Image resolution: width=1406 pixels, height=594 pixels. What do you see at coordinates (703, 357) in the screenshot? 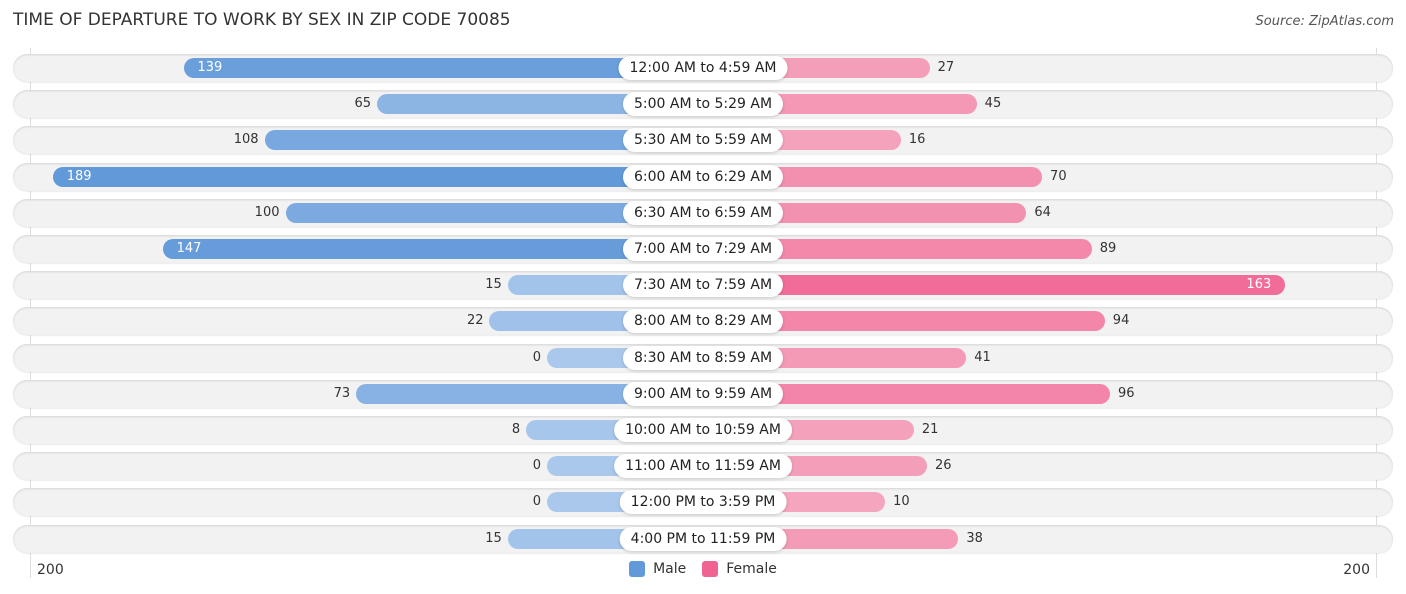
I see `category-label: 8:30 AM to 8:59 AM` at bounding box center [703, 357].